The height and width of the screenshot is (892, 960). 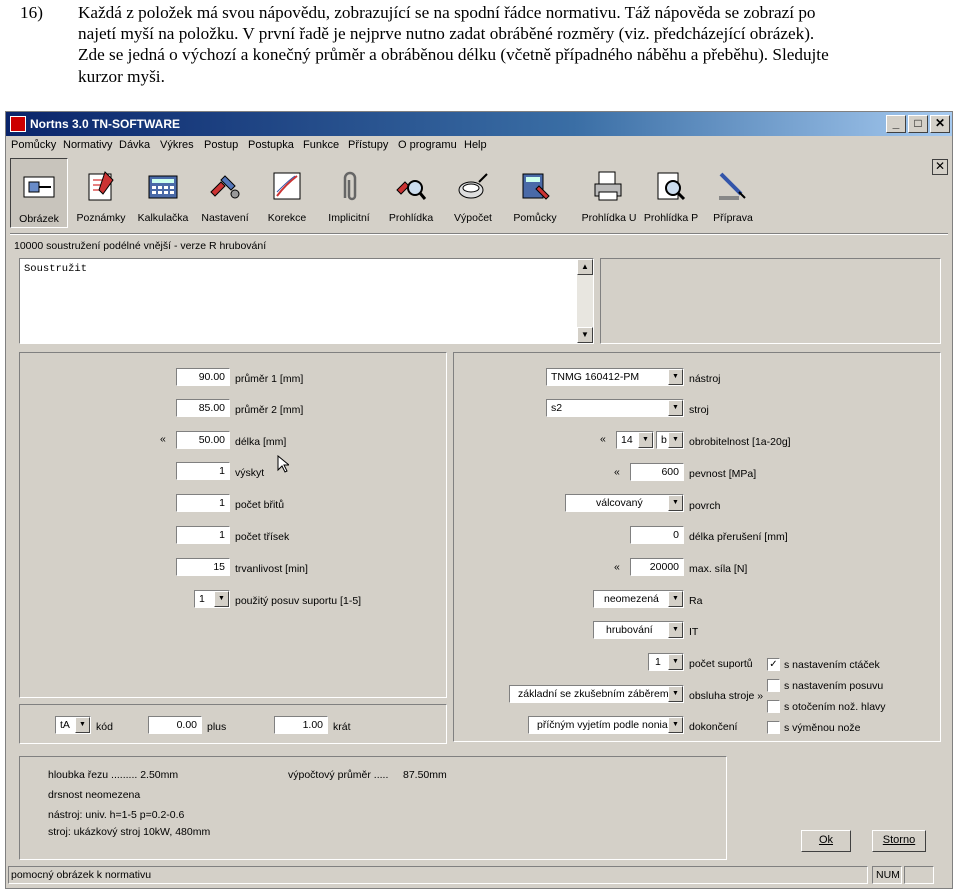 I want to click on scroll-up-icon: ▲, so click(x=585, y=267).